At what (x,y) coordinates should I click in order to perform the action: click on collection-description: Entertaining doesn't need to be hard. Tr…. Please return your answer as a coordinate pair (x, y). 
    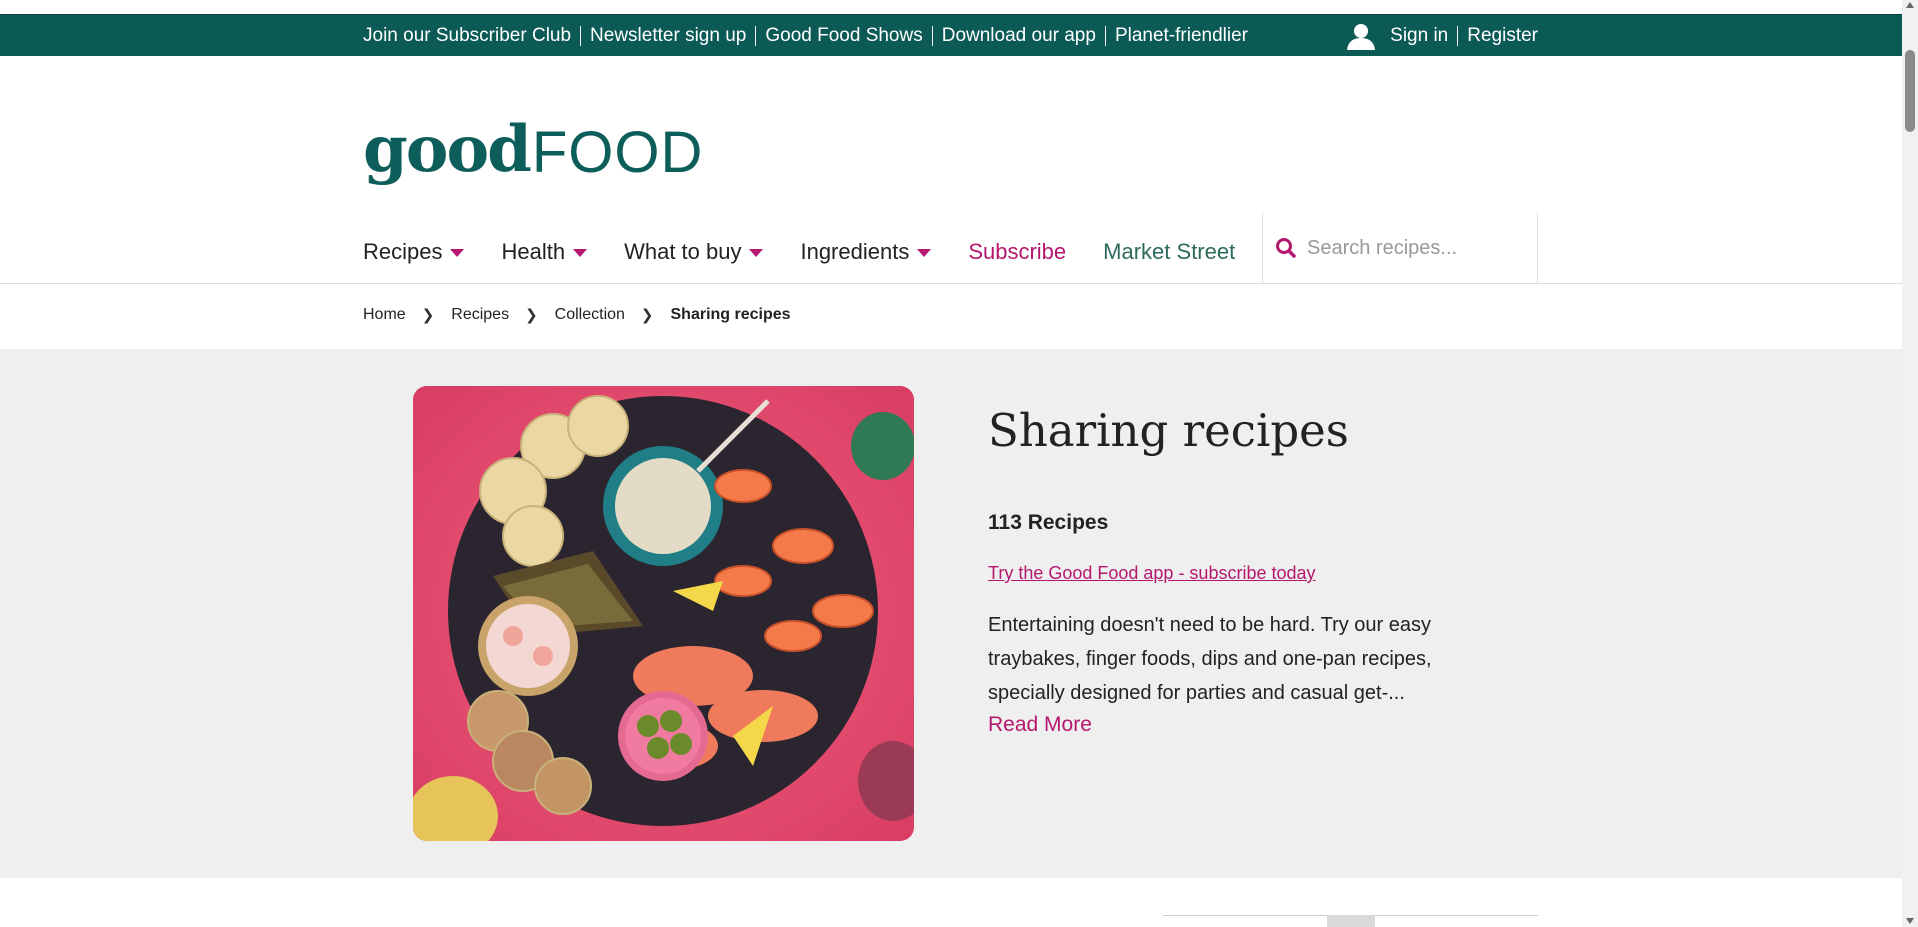
    Looking at the image, I should click on (1210, 659).